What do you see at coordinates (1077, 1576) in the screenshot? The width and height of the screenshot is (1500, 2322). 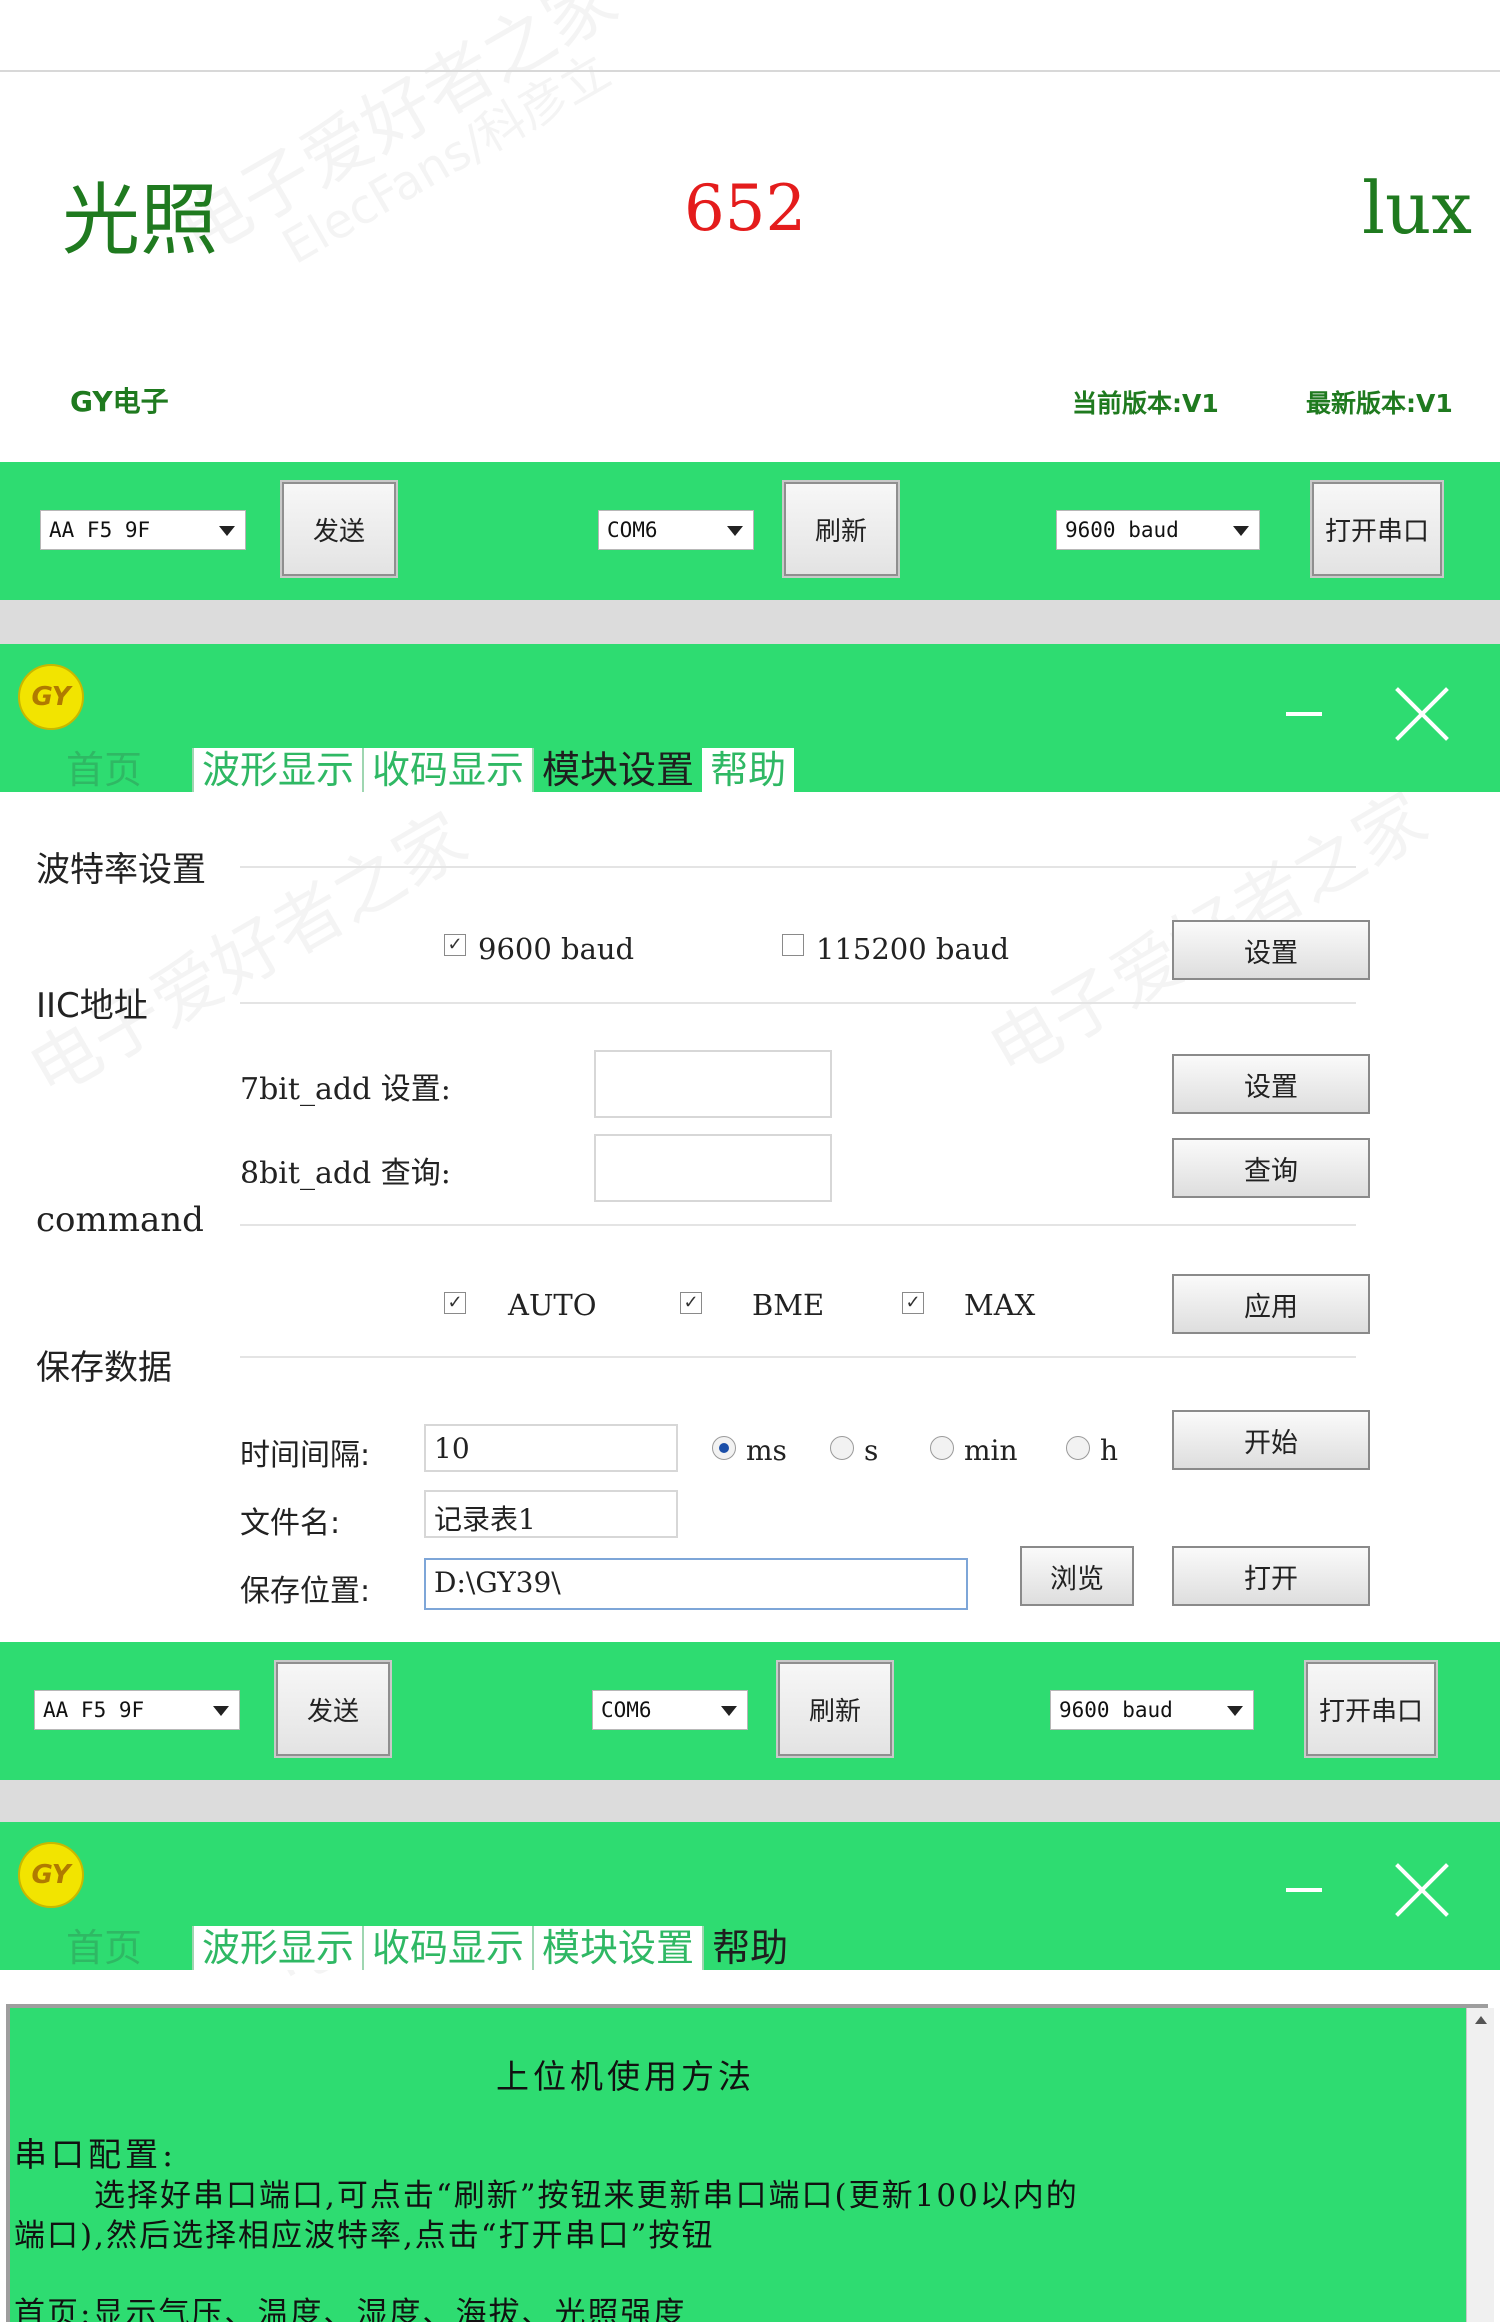 I see `browse-button: 浏览` at bounding box center [1077, 1576].